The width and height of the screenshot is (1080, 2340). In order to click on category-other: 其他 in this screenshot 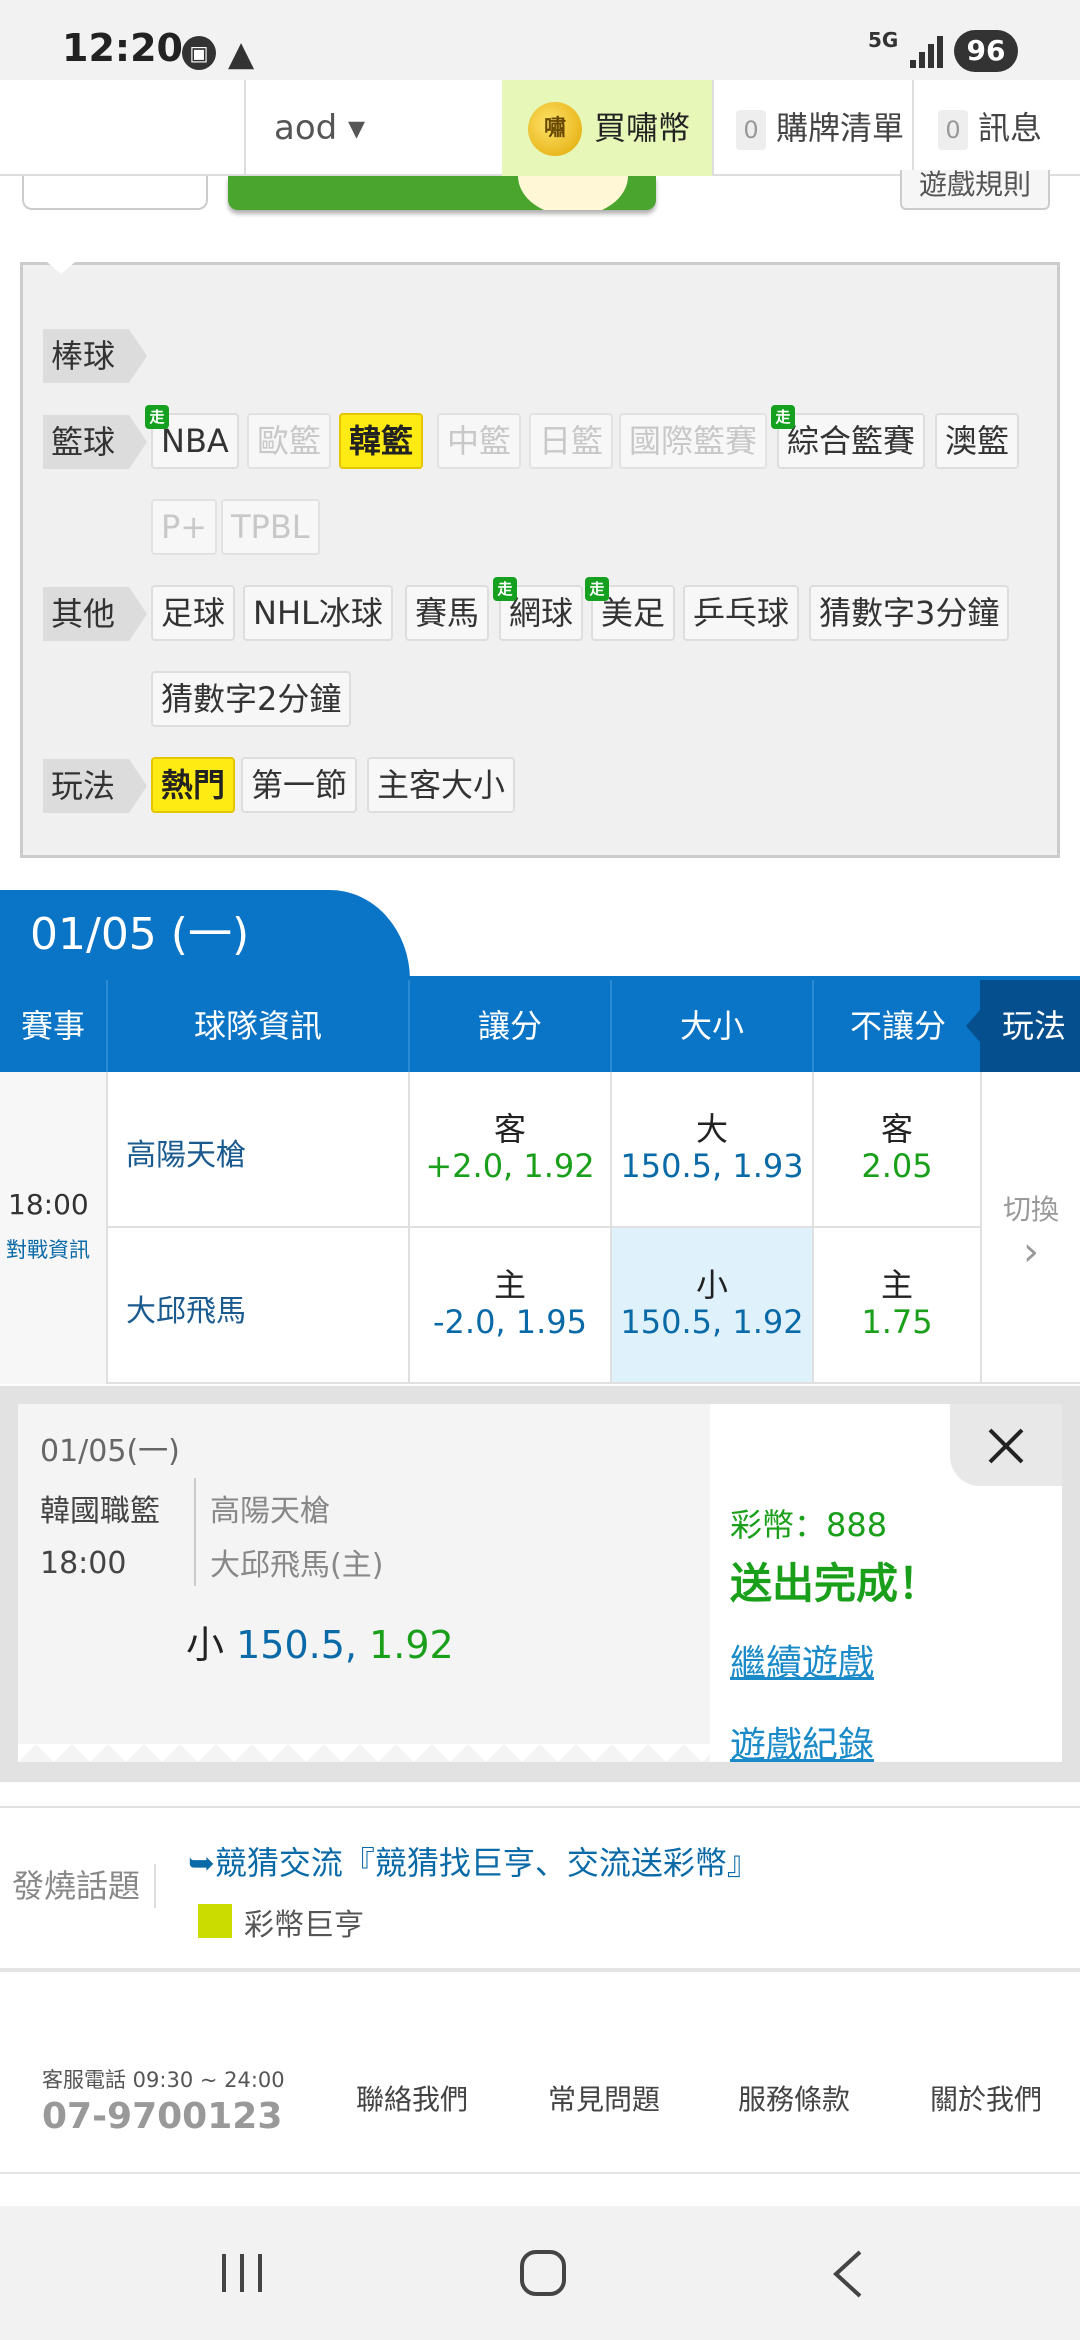, I will do `click(95, 614)`.